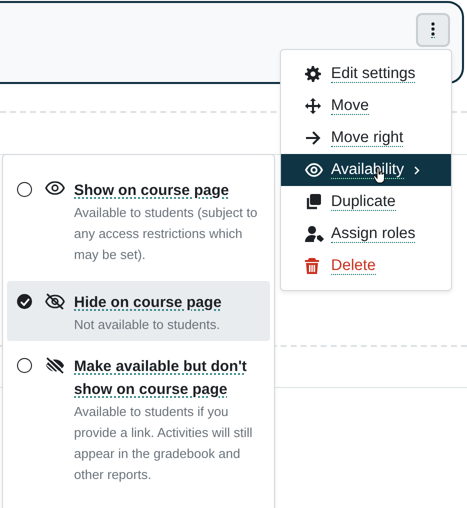 This screenshot has width=467, height=508. I want to click on availability-option: Show on course page Available to students (subject to any access restrictions which may be set)., so click(138, 221).